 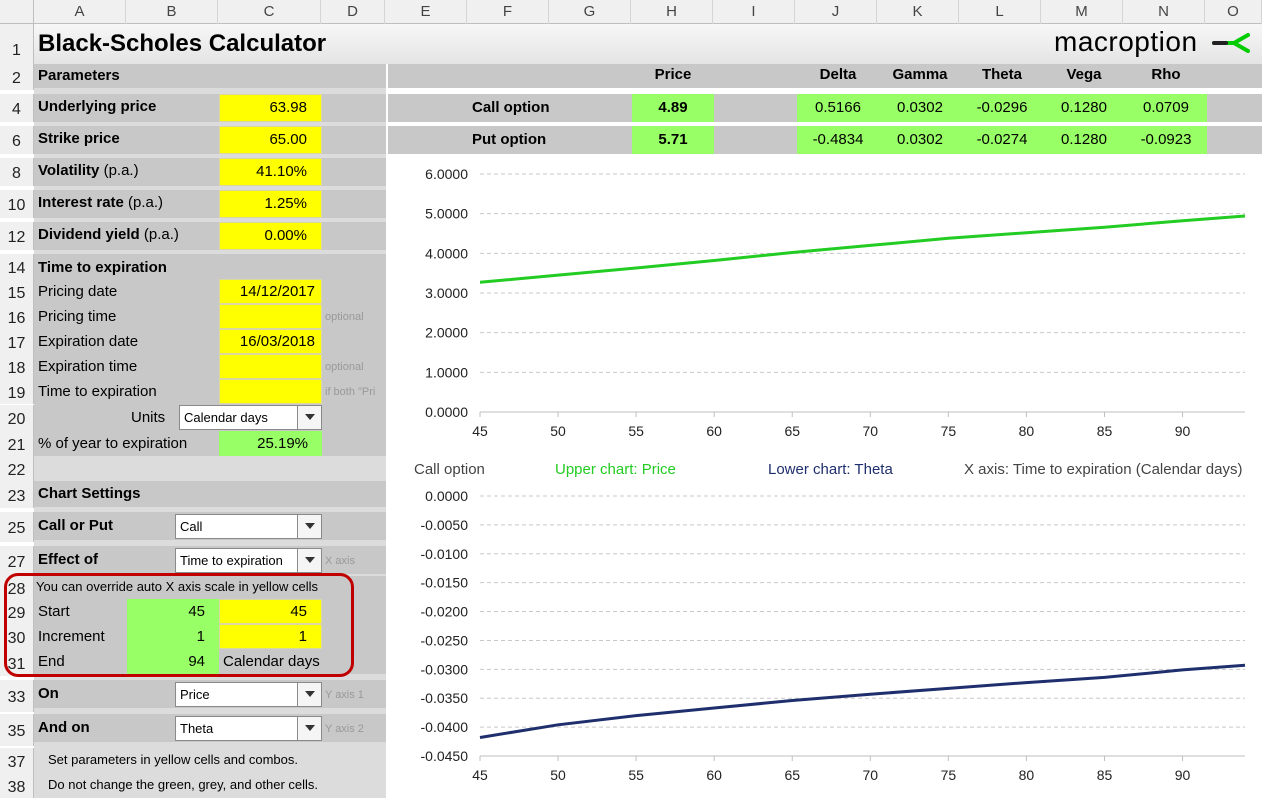 I want to click on dividend-input: 0.00%, so click(x=270, y=236).